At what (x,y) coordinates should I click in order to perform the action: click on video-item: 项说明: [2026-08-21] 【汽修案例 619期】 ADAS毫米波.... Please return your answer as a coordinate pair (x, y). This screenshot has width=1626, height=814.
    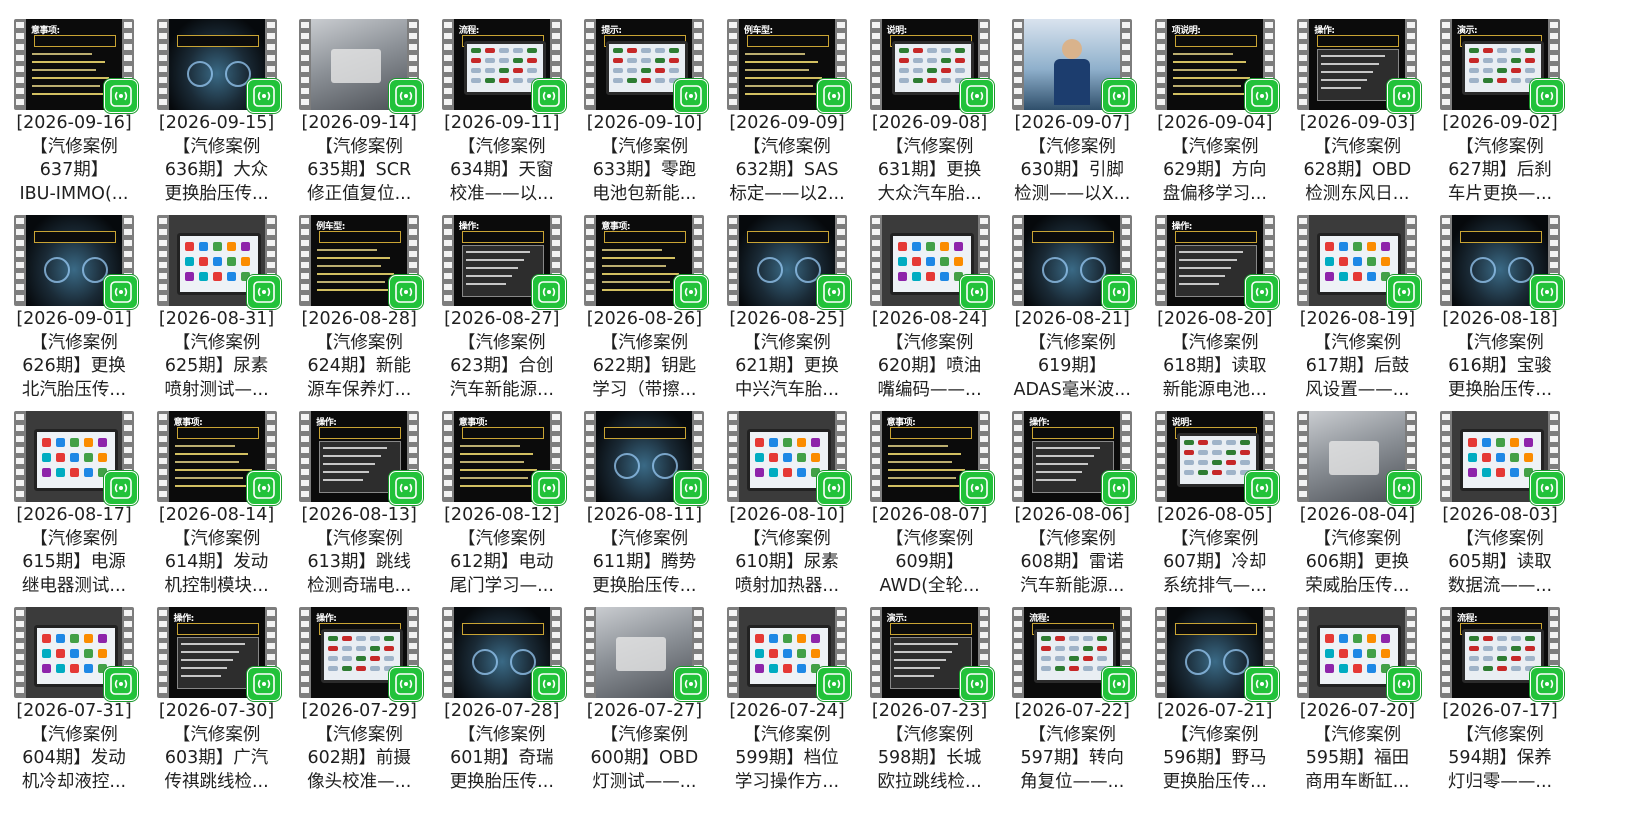
    Looking at the image, I should click on (1072, 298).